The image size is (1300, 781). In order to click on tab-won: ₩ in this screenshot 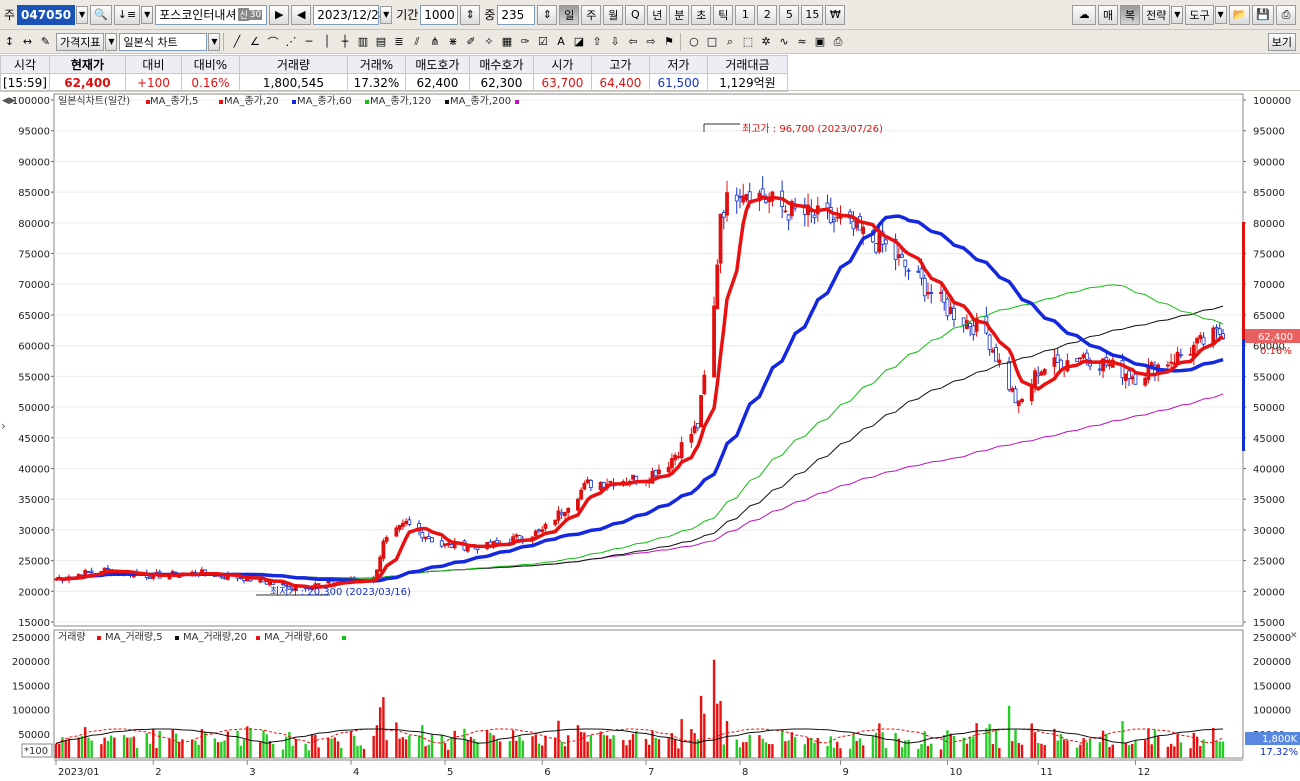, I will do `click(835, 14)`.